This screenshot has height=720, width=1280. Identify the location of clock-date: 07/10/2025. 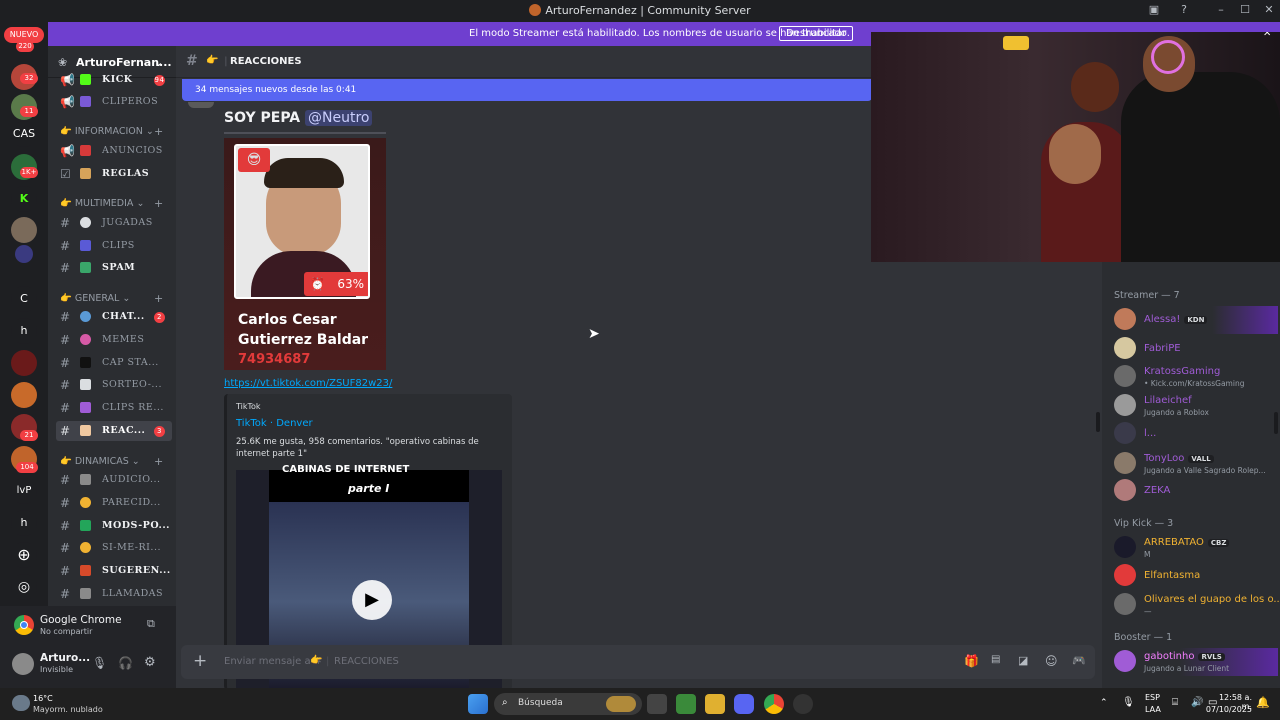
(1228, 709).